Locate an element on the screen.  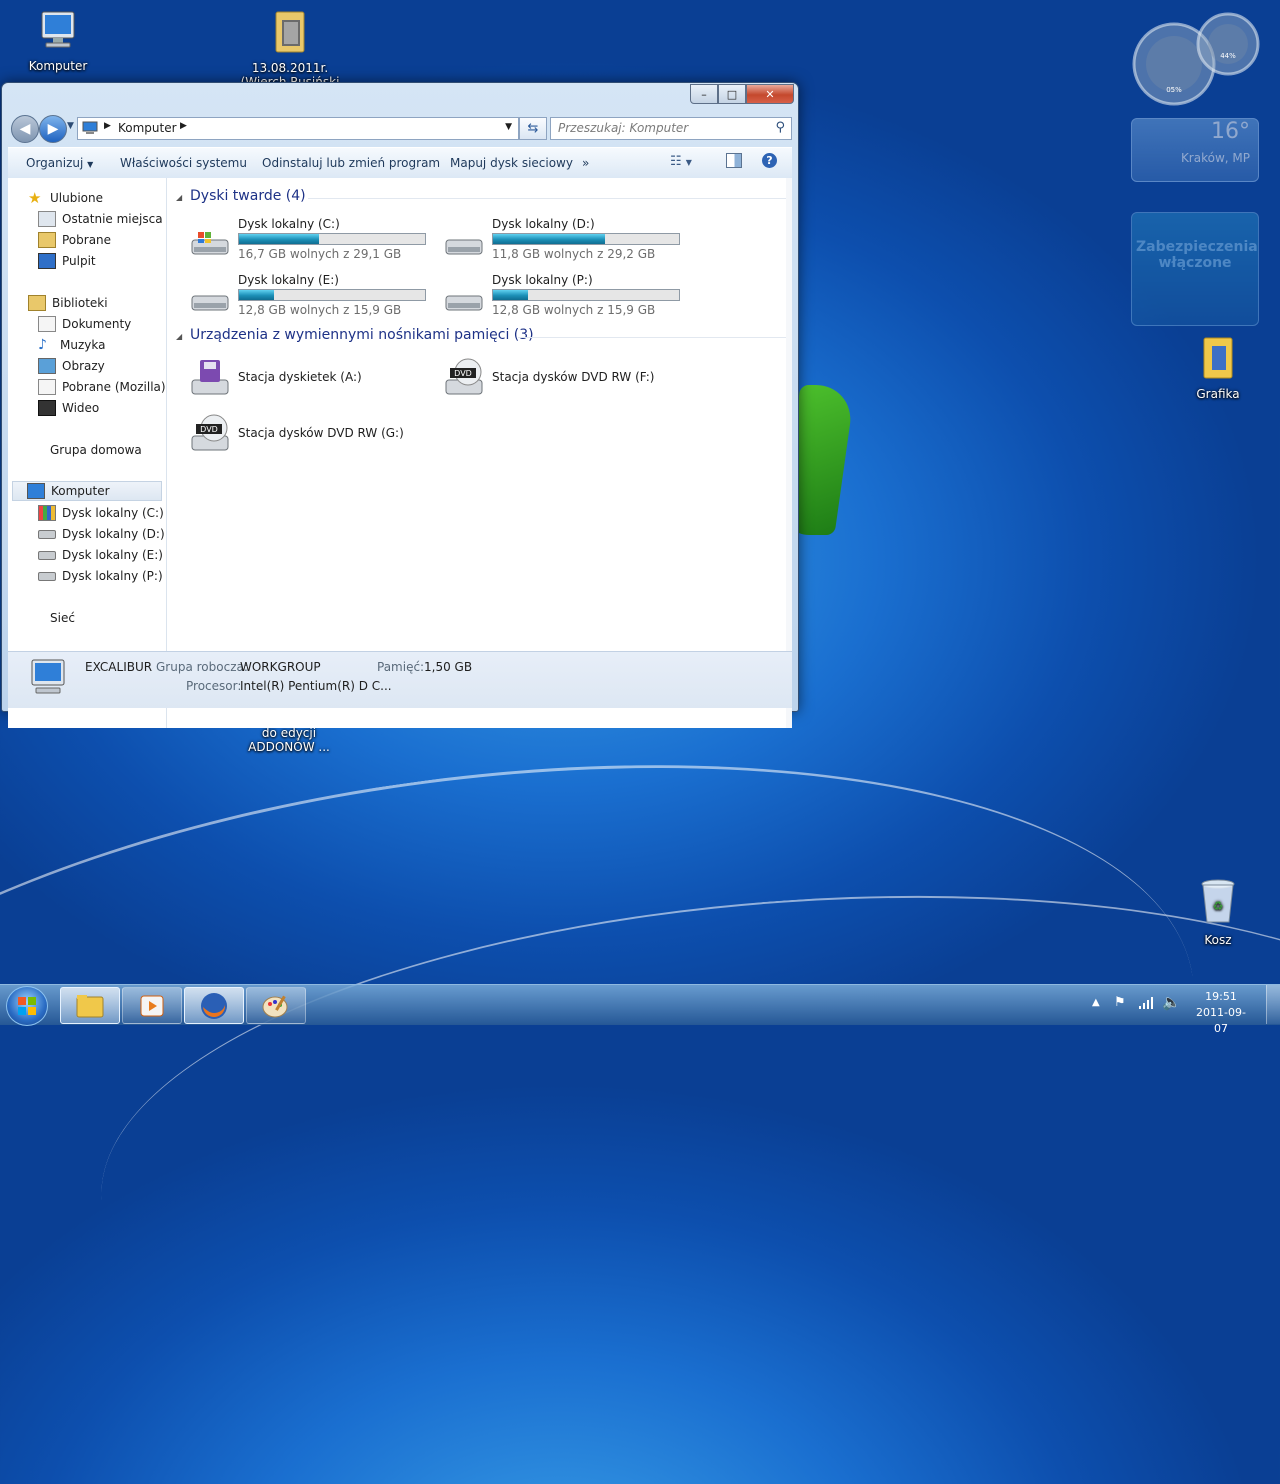
show-desktop-button is located at coordinates (1273, 1004).